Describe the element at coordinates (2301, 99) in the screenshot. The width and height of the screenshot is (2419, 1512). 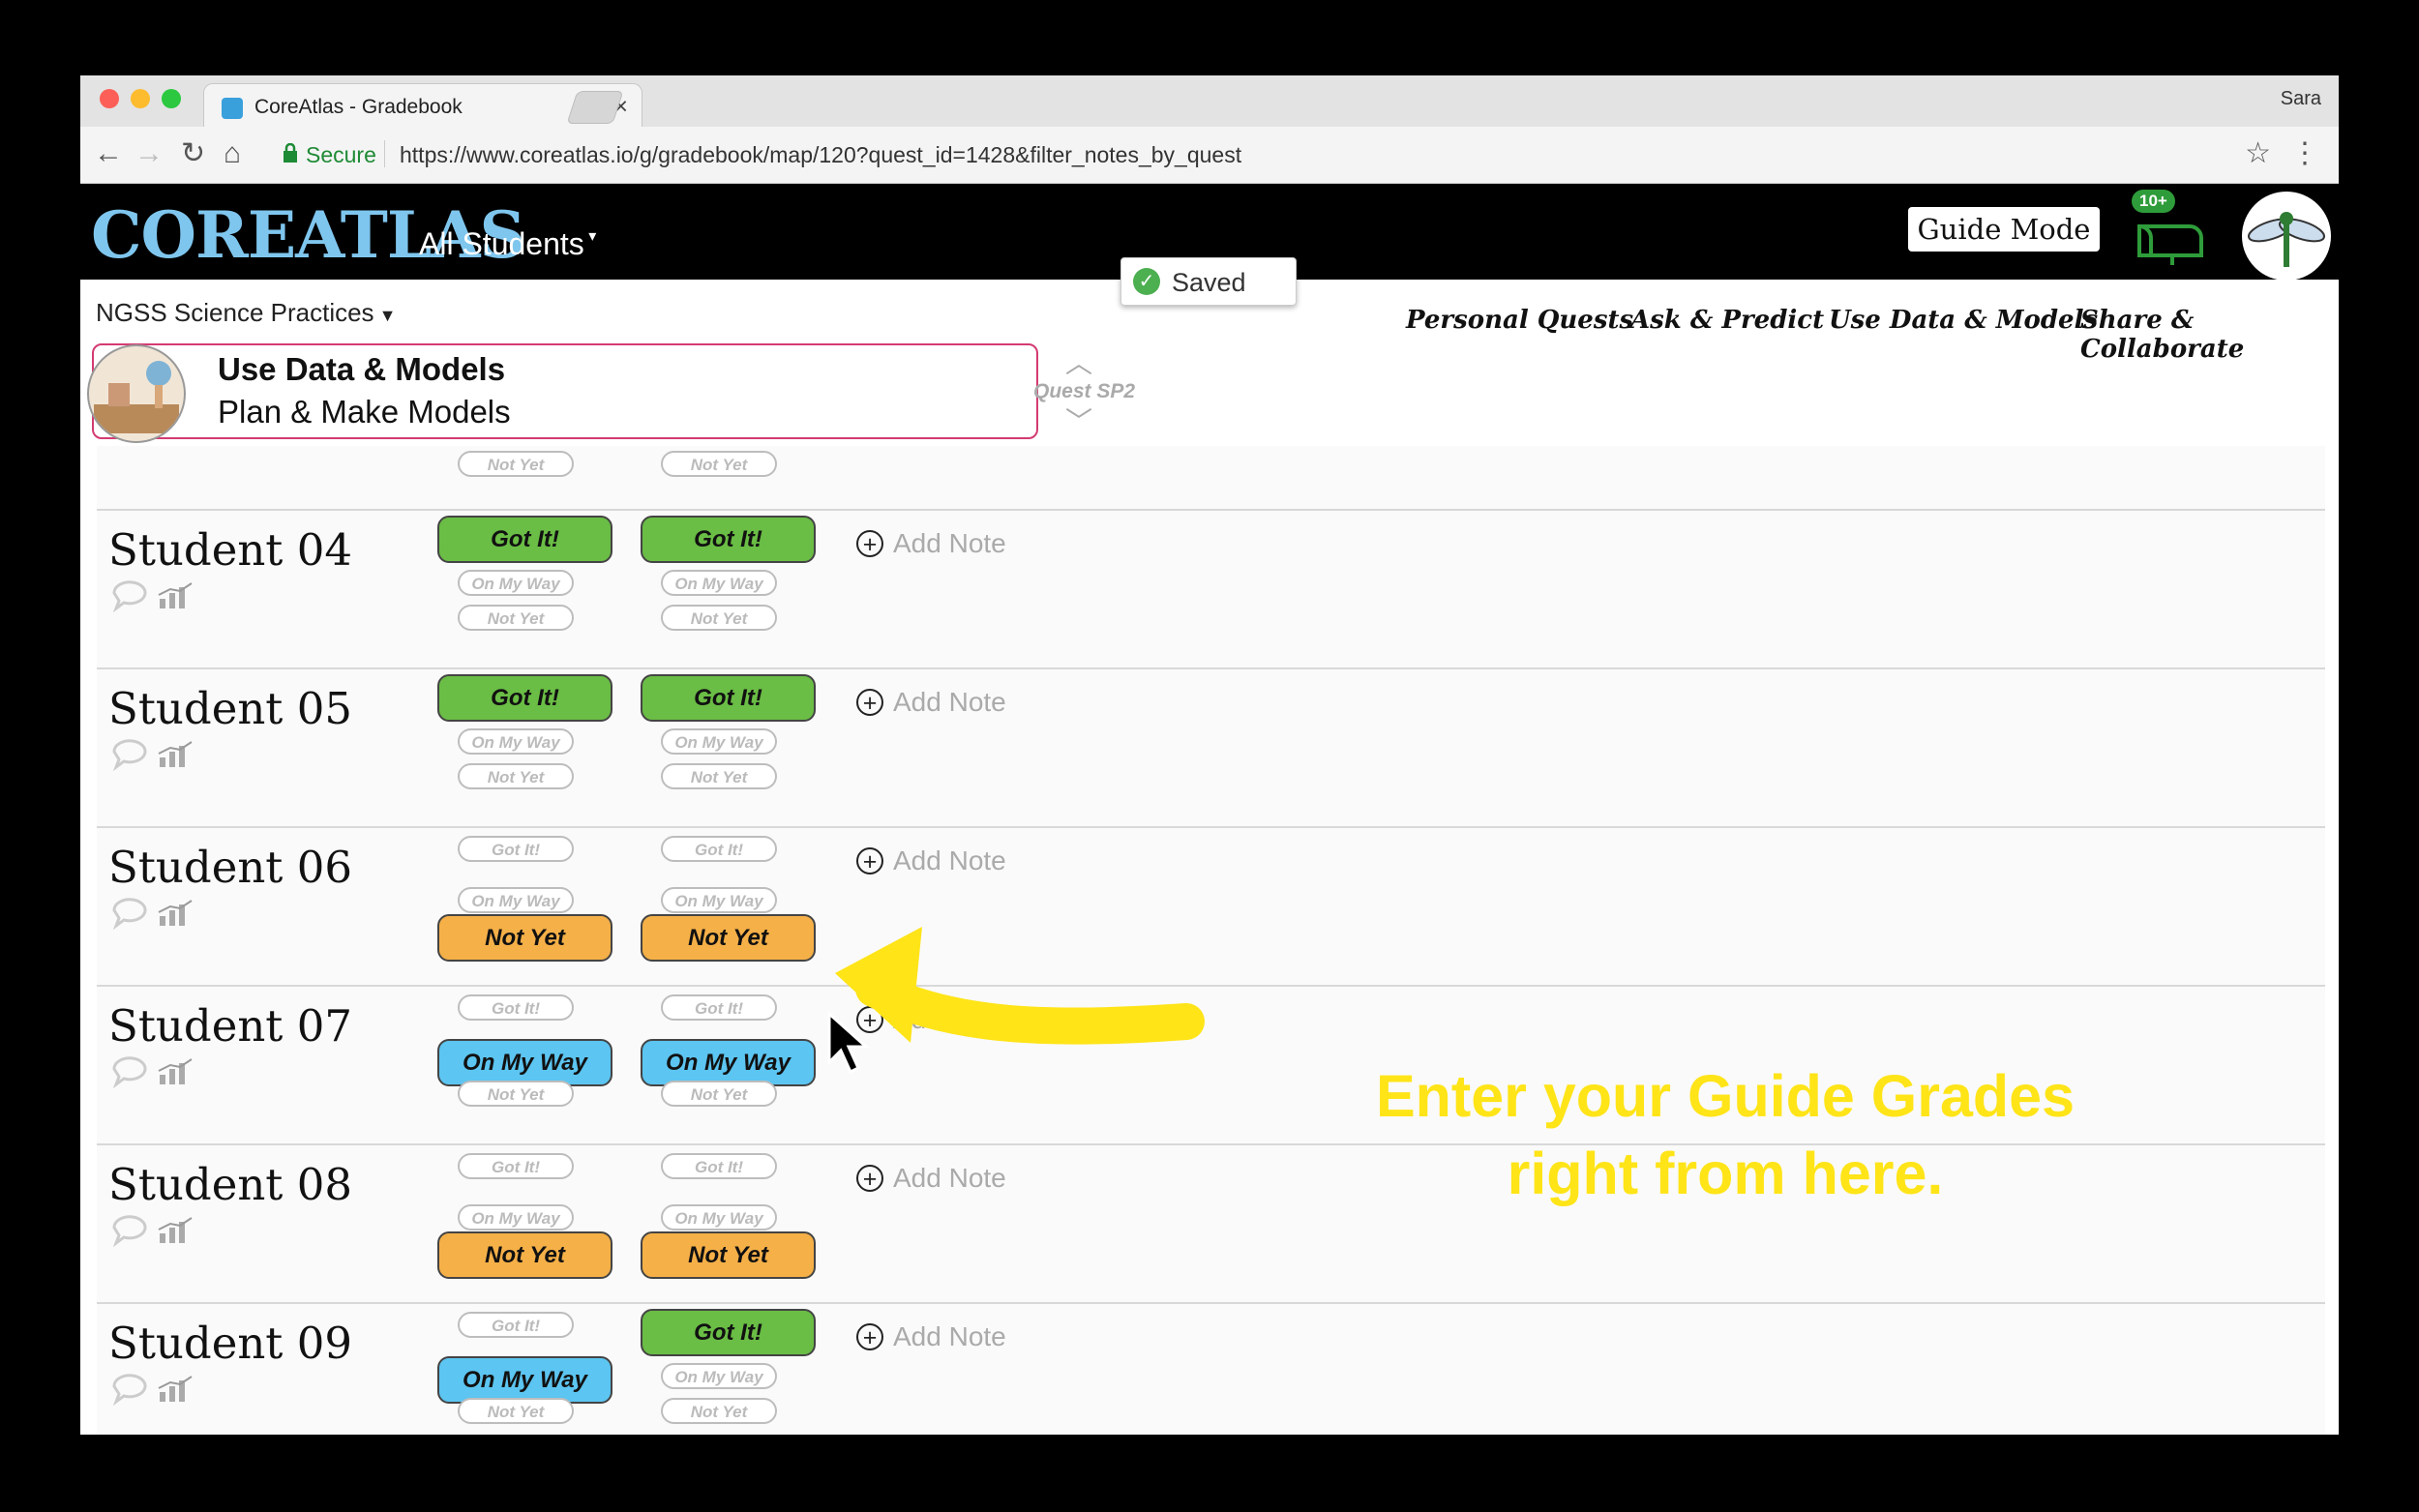
I see `profile-name: Sara` at that location.